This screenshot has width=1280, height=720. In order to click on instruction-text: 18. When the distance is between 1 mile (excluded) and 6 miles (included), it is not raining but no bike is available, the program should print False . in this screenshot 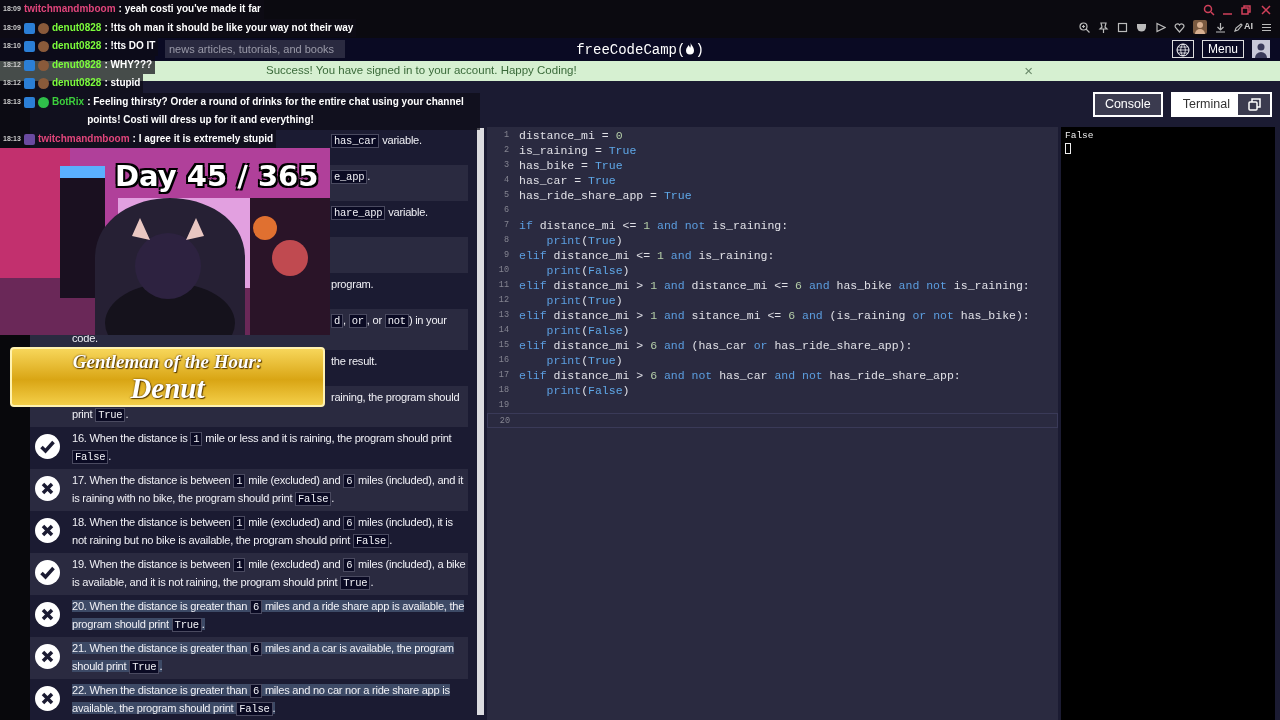, I will do `click(263, 532)`.